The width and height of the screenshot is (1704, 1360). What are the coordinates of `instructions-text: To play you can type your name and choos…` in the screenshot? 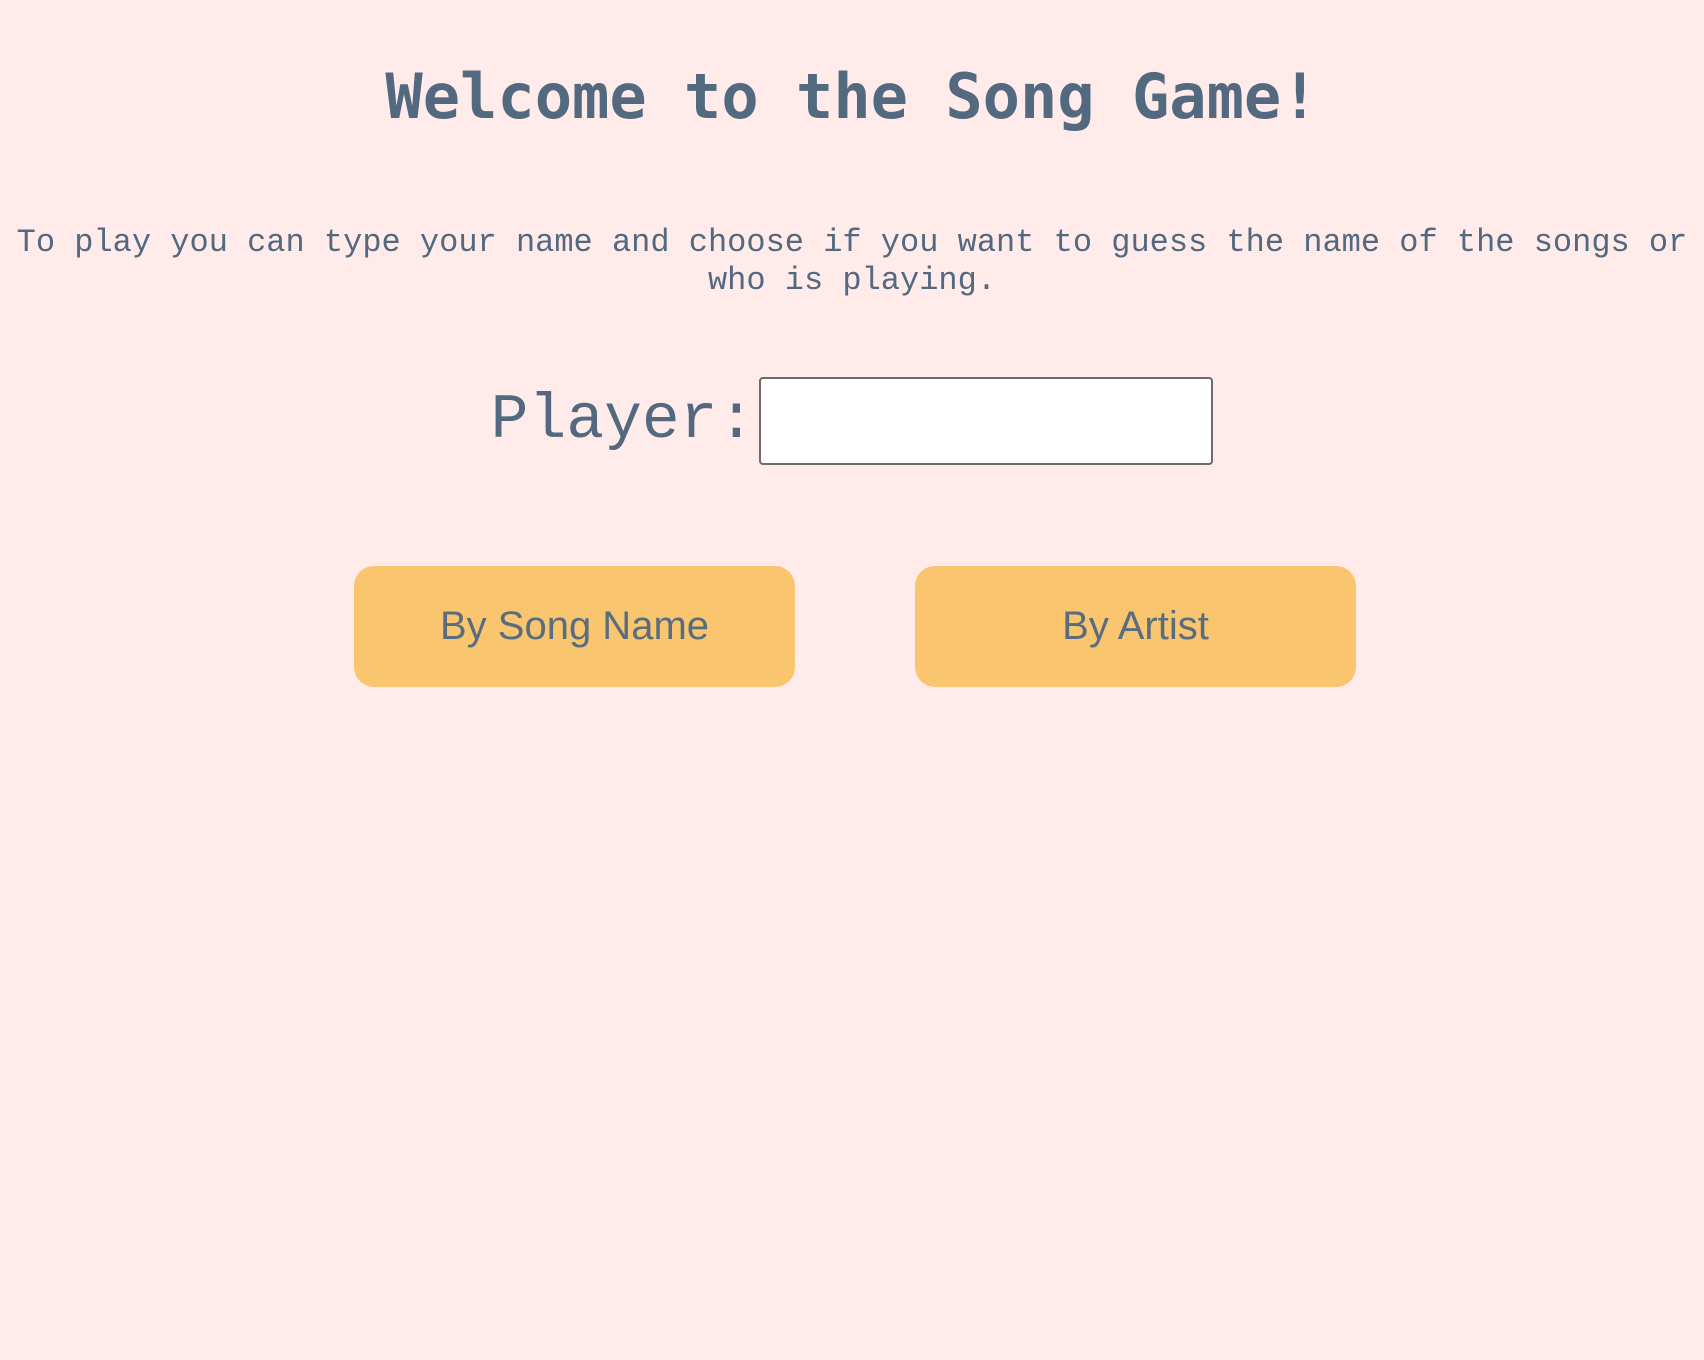 It's located at (852, 261).